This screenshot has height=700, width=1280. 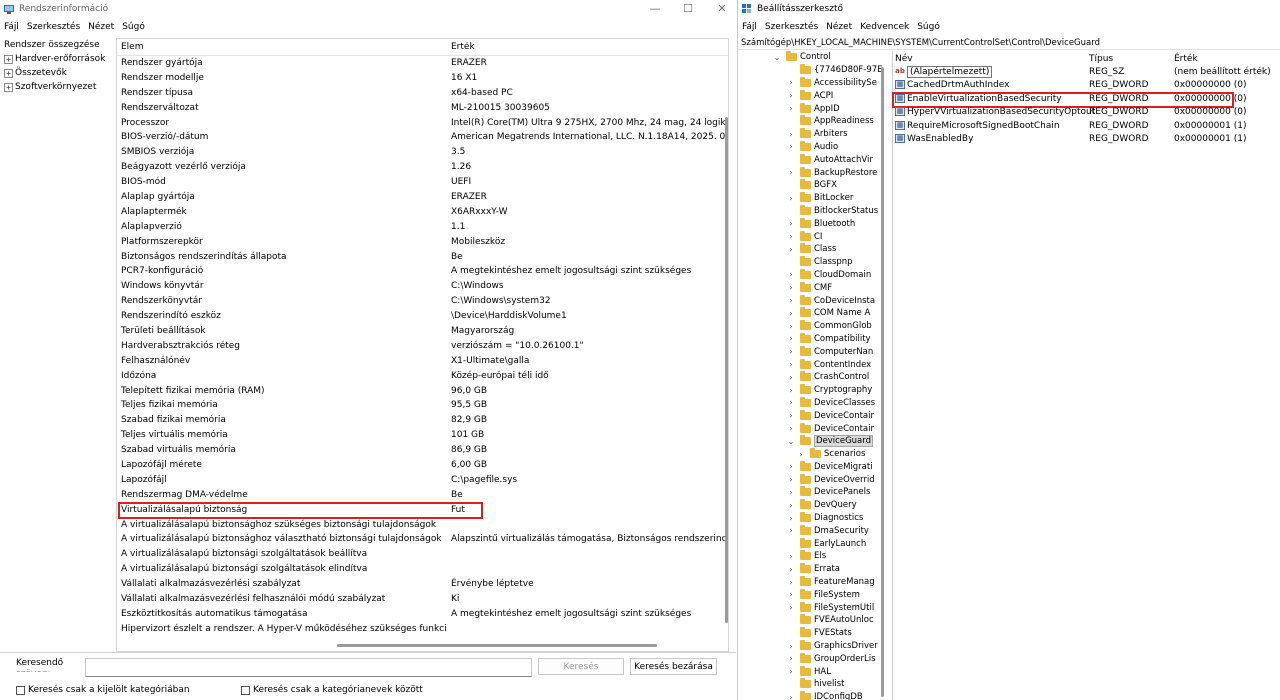 What do you see at coordinates (422, 93) in the screenshot?
I see `table-row: Rendszer típusa x64-based PC` at bounding box center [422, 93].